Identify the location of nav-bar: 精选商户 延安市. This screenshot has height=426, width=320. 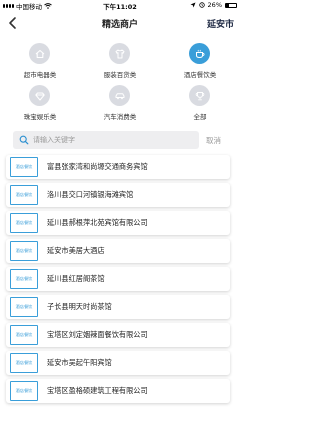
(120, 23).